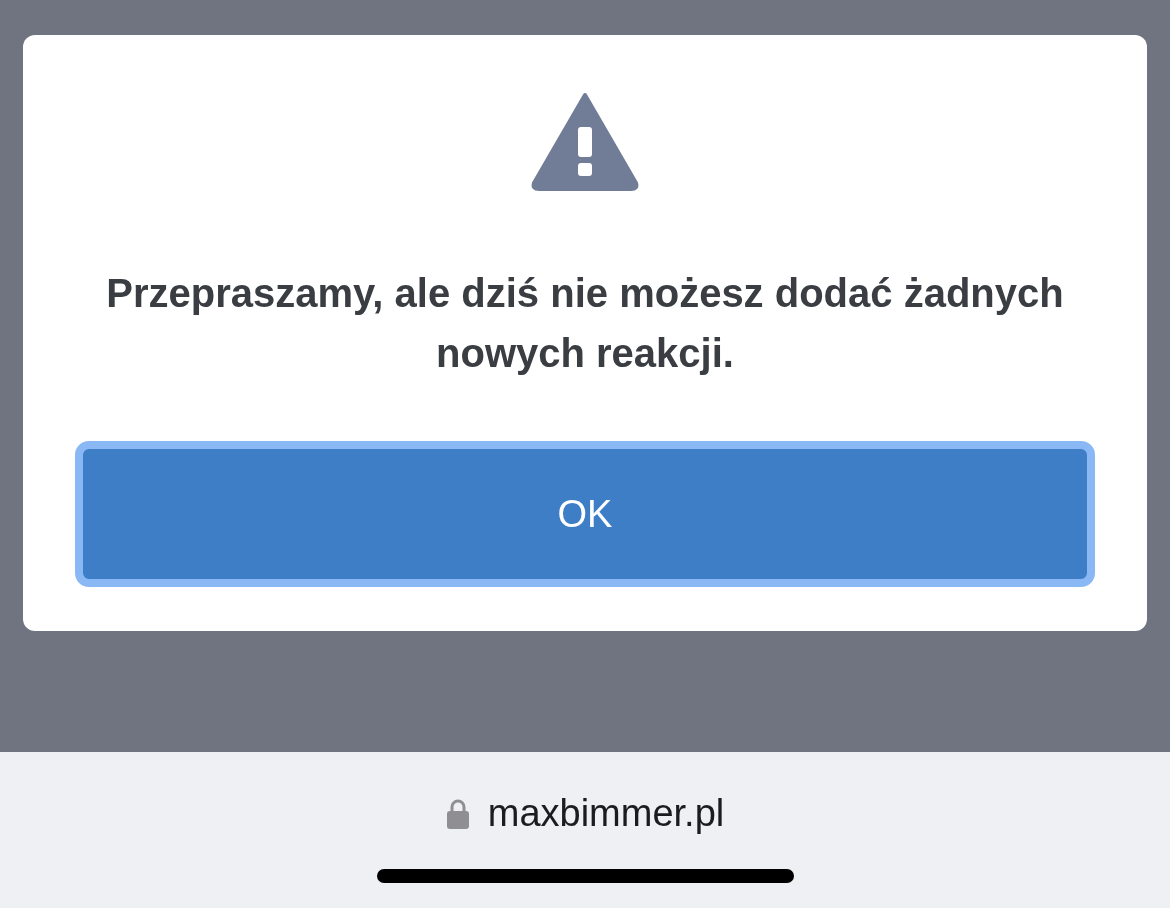  What do you see at coordinates (457, 813) in the screenshot?
I see `lock-icon` at bounding box center [457, 813].